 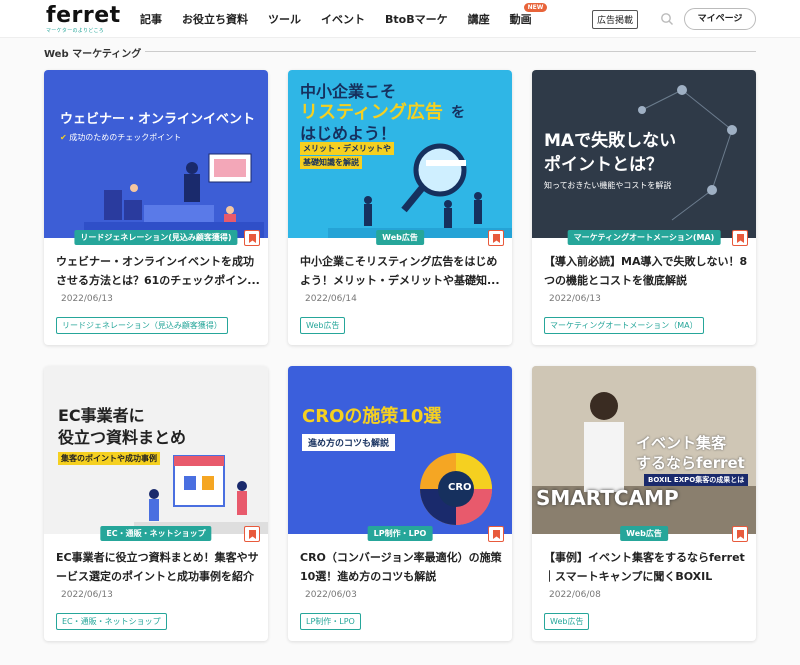 I want to click on nav-item-videos-label: 動画, so click(x=520, y=19).